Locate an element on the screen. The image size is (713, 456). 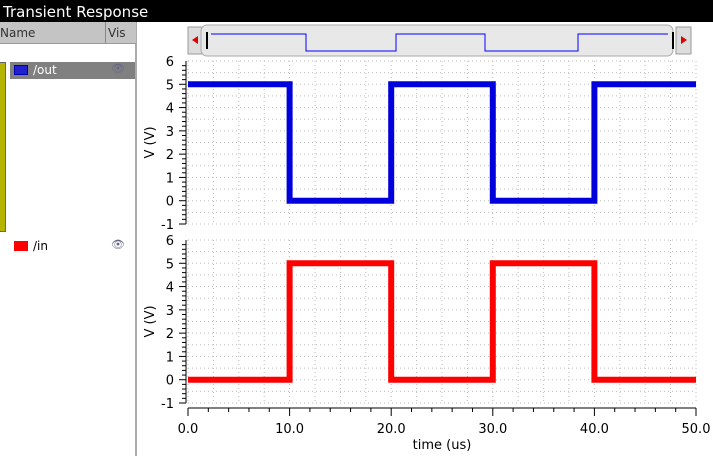
signal-name: /in is located at coordinates (40, 246).